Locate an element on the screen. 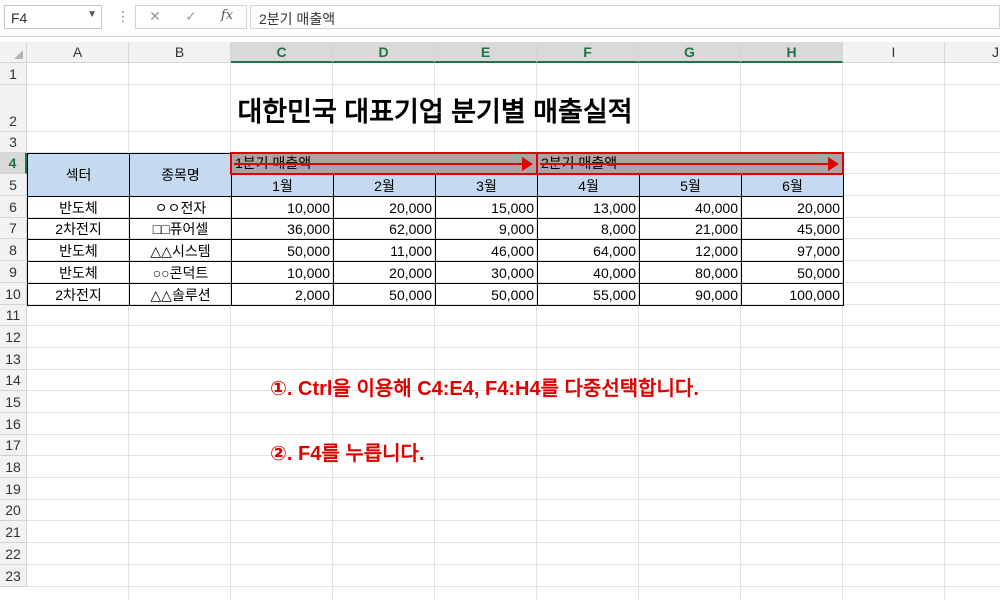  data-cell-stock: ○○콘덕트 is located at coordinates (180, 272).